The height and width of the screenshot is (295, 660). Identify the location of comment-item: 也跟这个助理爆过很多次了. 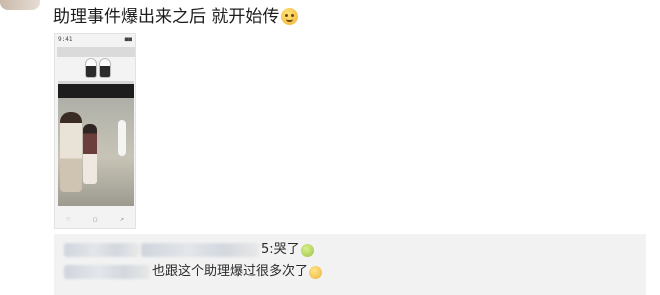
(193, 272).